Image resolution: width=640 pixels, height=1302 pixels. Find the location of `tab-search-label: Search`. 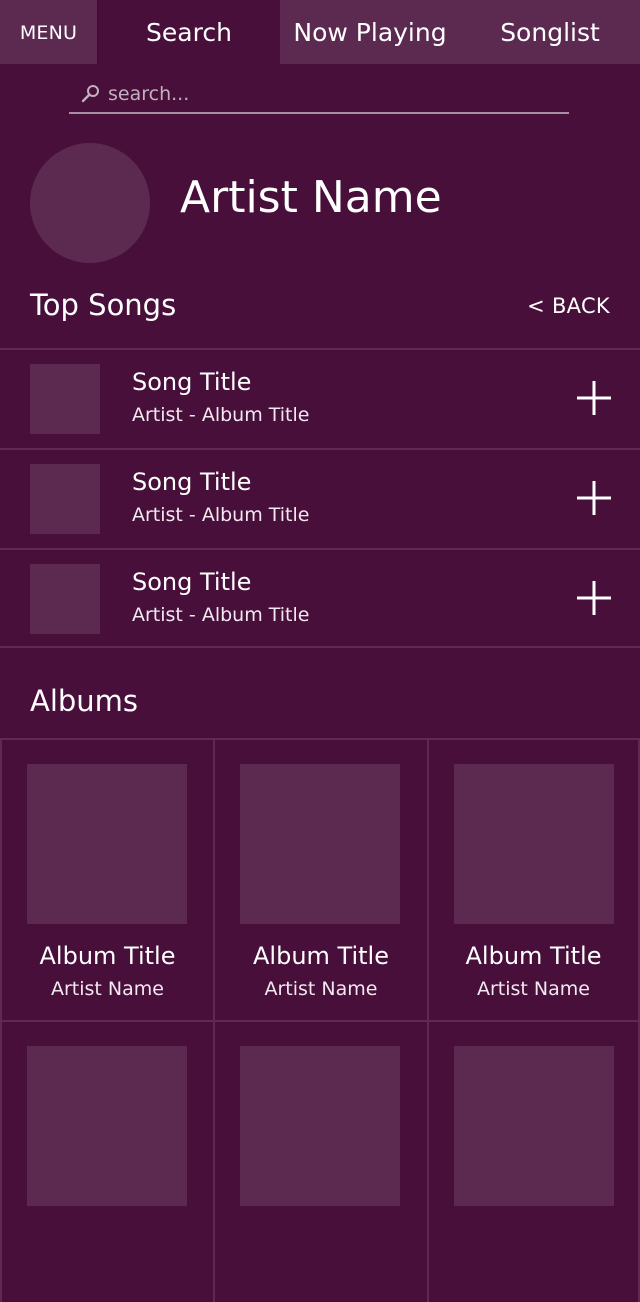

tab-search-label: Search is located at coordinates (189, 32).